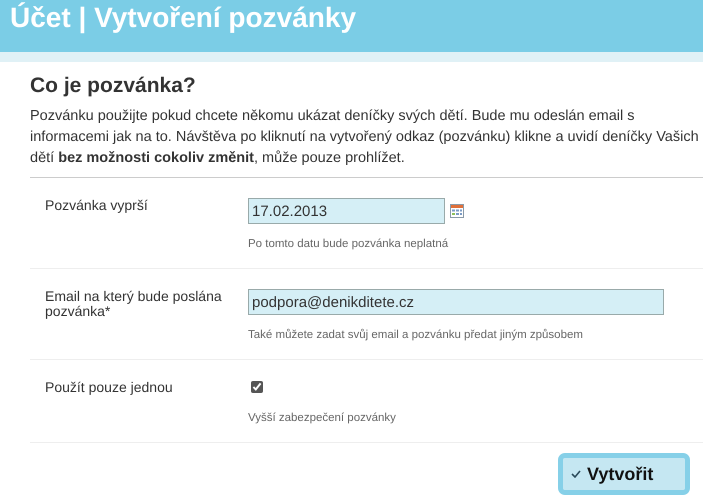 The width and height of the screenshot is (703, 498). What do you see at coordinates (109, 387) in the screenshot?
I see `field-label: Použít pouze jednou` at bounding box center [109, 387].